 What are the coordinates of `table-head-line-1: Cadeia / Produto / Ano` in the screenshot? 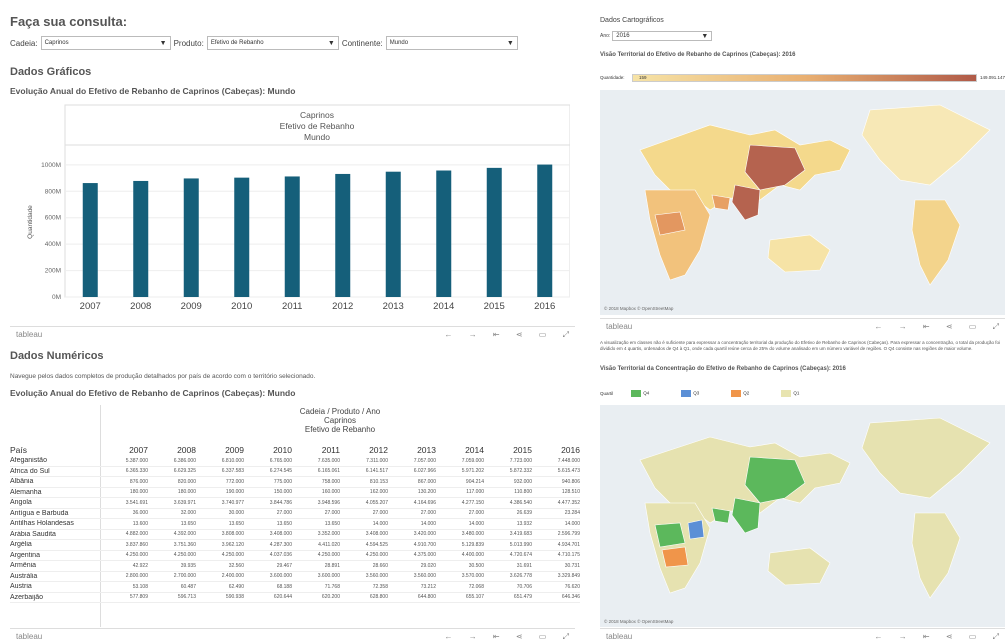 It's located at (340, 411).